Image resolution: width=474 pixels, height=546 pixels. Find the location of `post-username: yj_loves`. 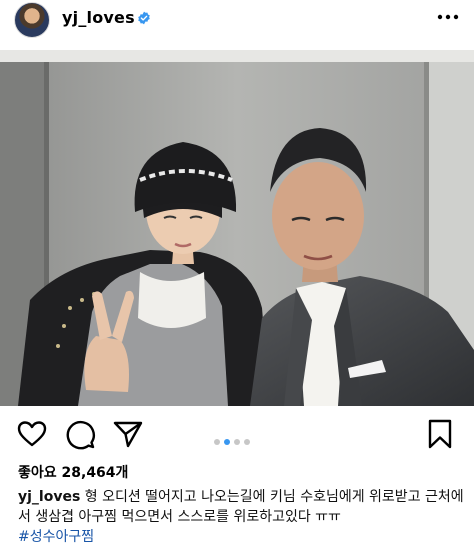

post-username: yj_loves is located at coordinates (98, 17).